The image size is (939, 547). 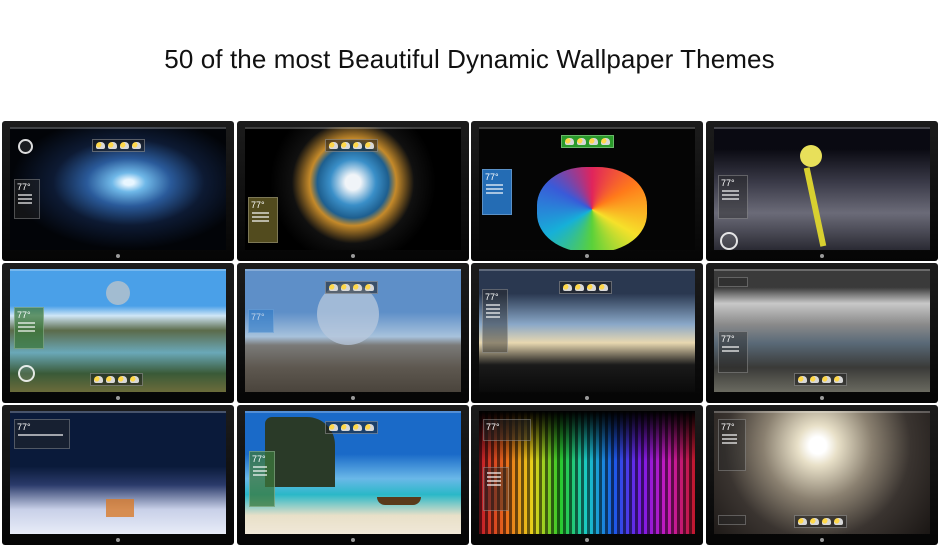 What do you see at coordinates (353, 333) in the screenshot?
I see `wallpaper-thumb-moon-beach: 77°` at bounding box center [353, 333].